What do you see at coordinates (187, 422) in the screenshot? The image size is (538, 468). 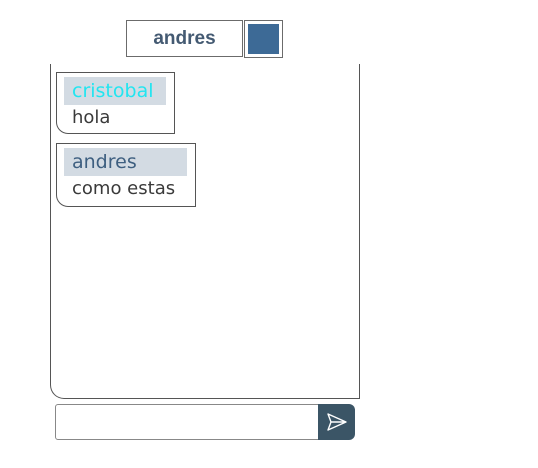 I see `message-input` at bounding box center [187, 422].